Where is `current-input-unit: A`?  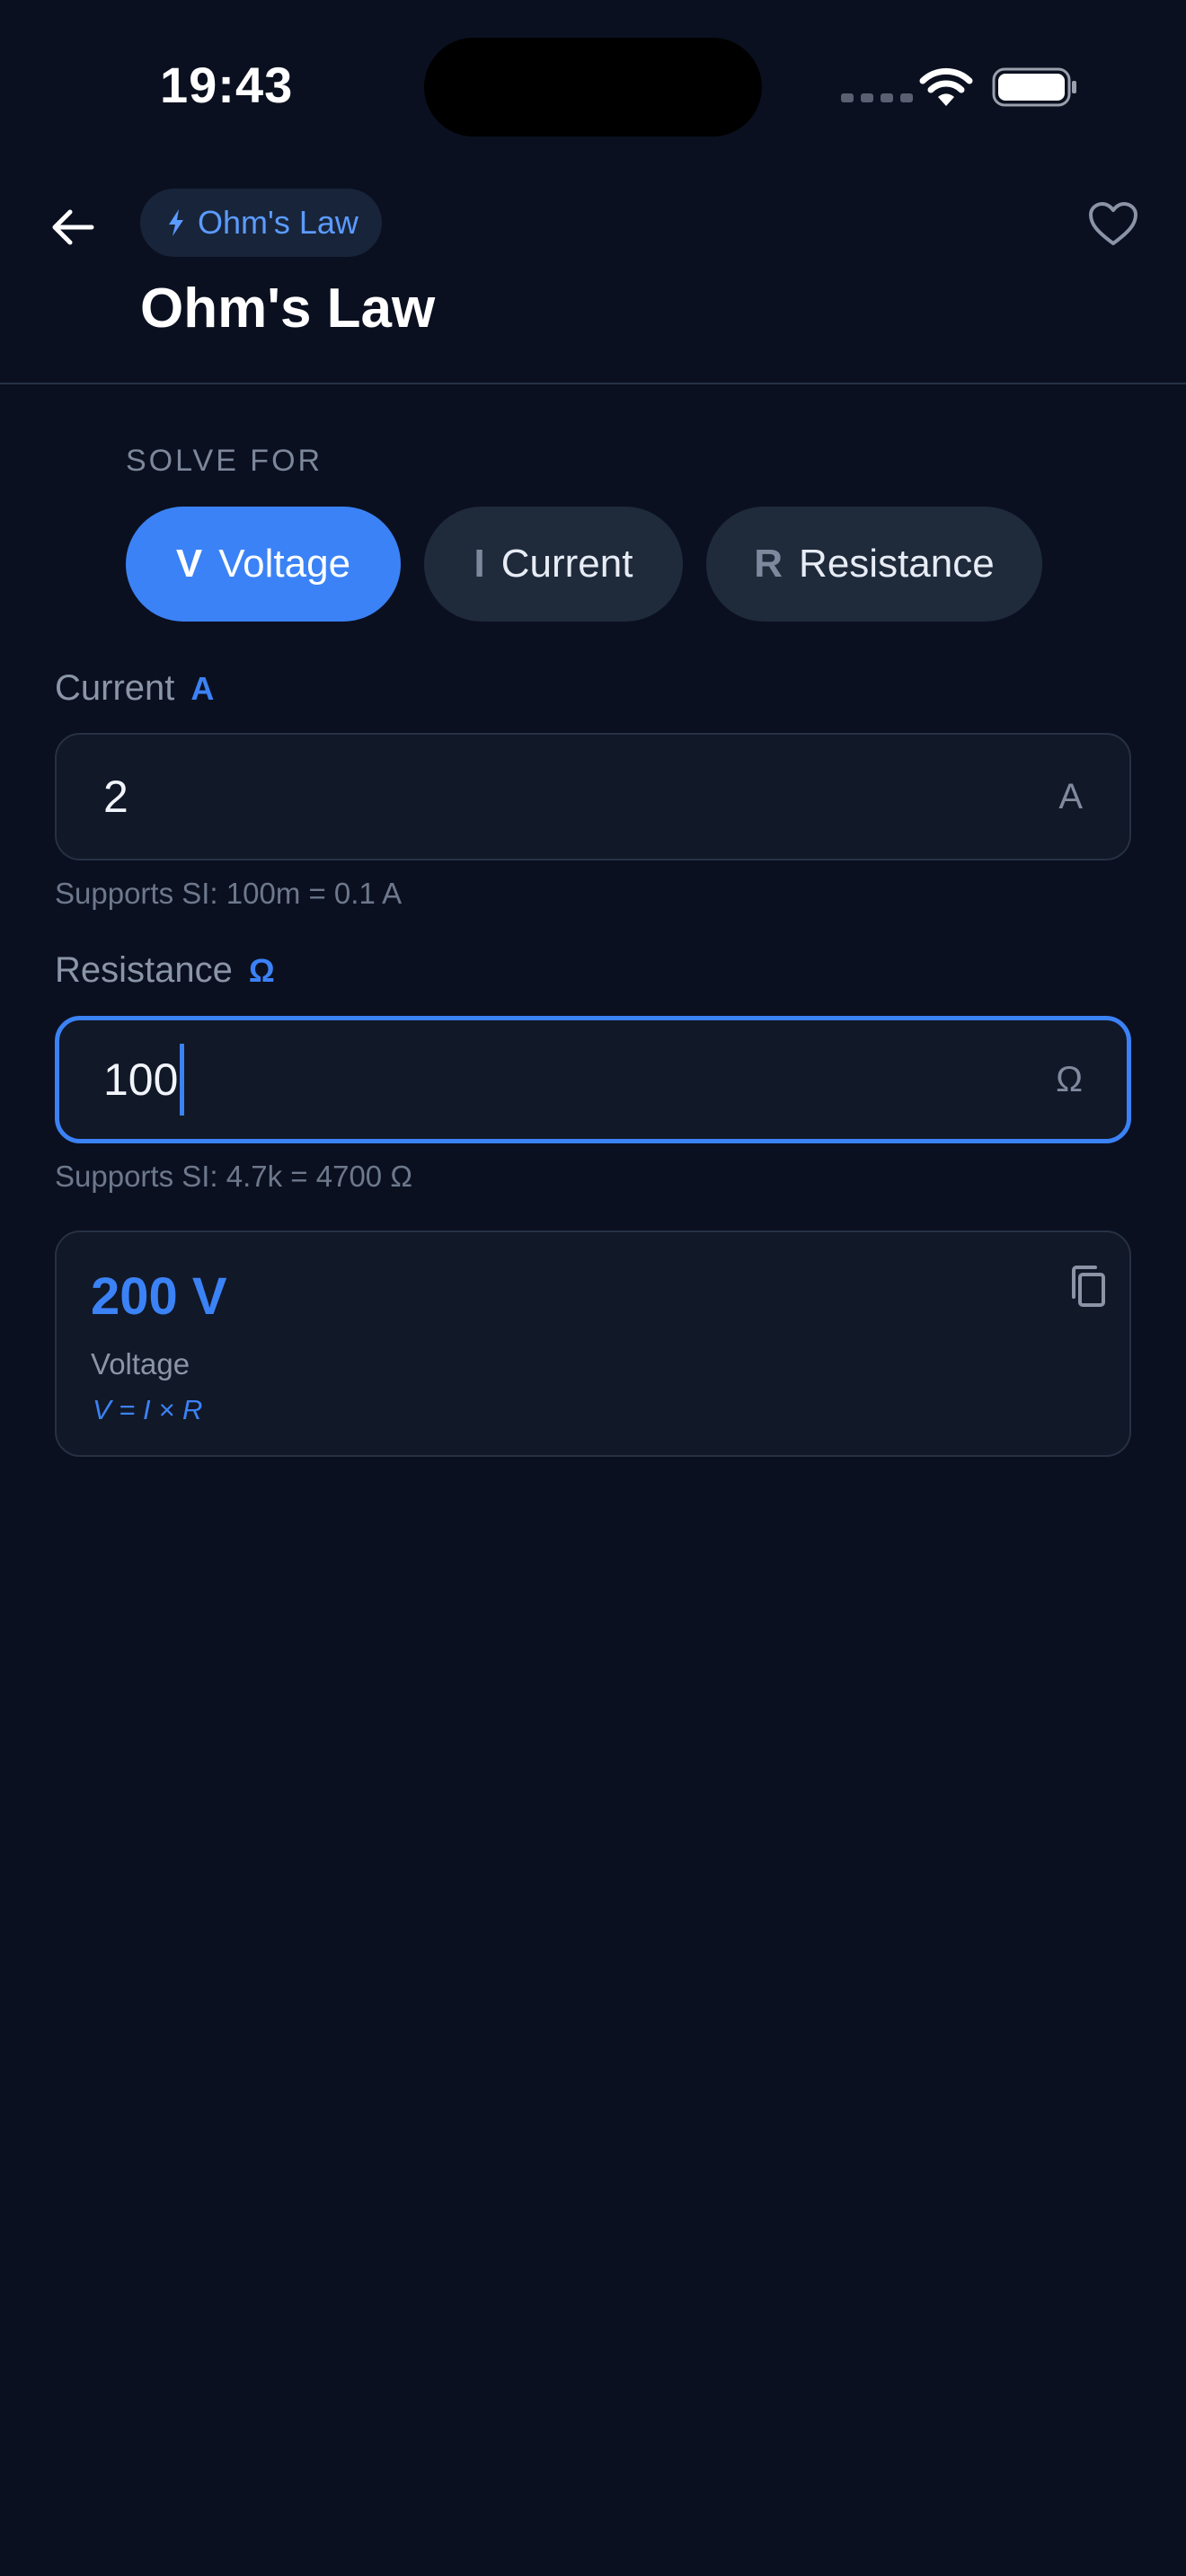 current-input-unit: A is located at coordinates (1070, 796).